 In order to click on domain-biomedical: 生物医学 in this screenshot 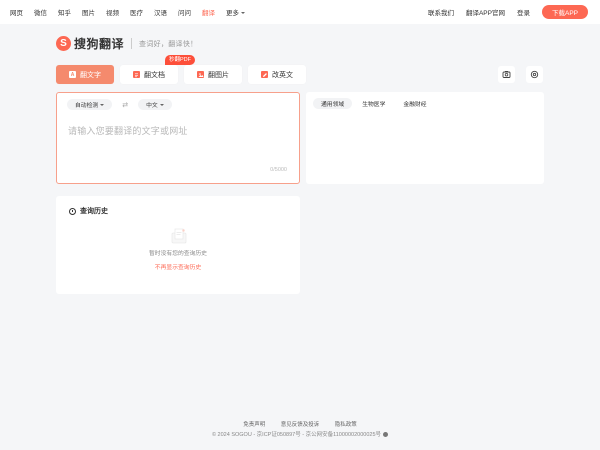, I will do `click(373, 103)`.